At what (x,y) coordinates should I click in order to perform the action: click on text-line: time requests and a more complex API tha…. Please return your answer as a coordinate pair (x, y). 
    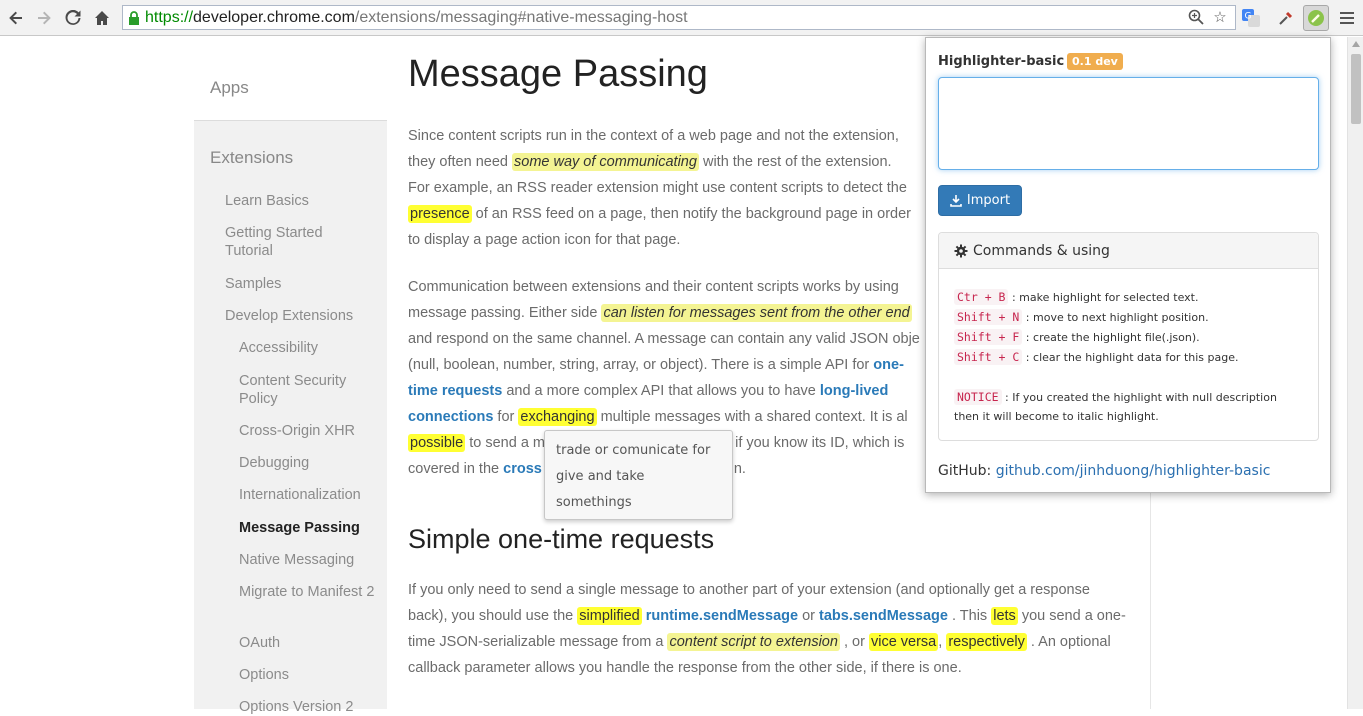
    Looking at the image, I should click on (648, 391).